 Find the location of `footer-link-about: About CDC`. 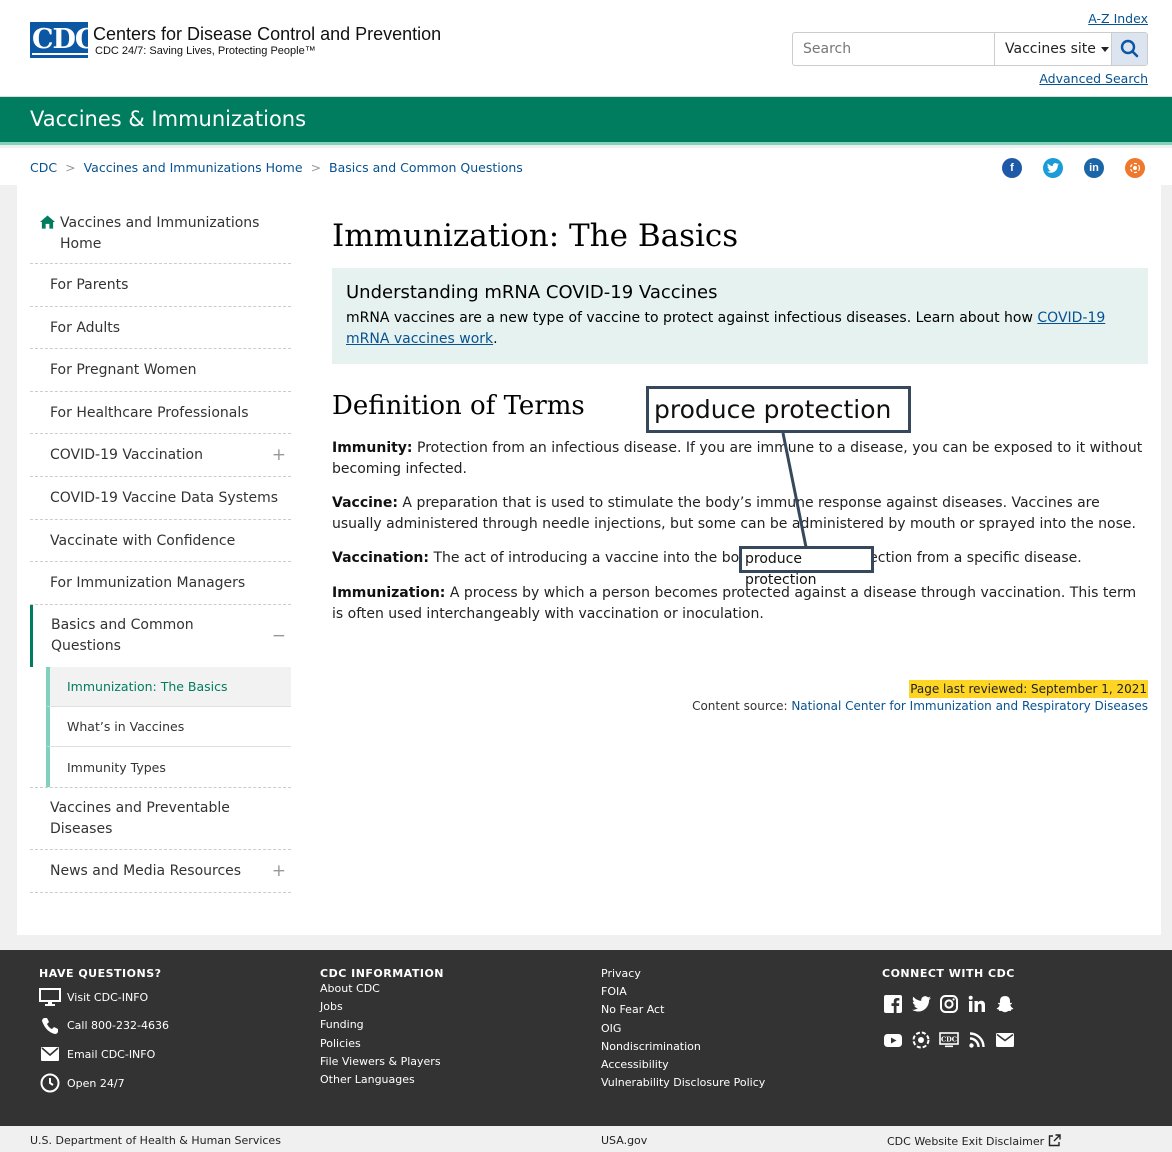

footer-link-about: About CDC is located at coordinates (382, 989).